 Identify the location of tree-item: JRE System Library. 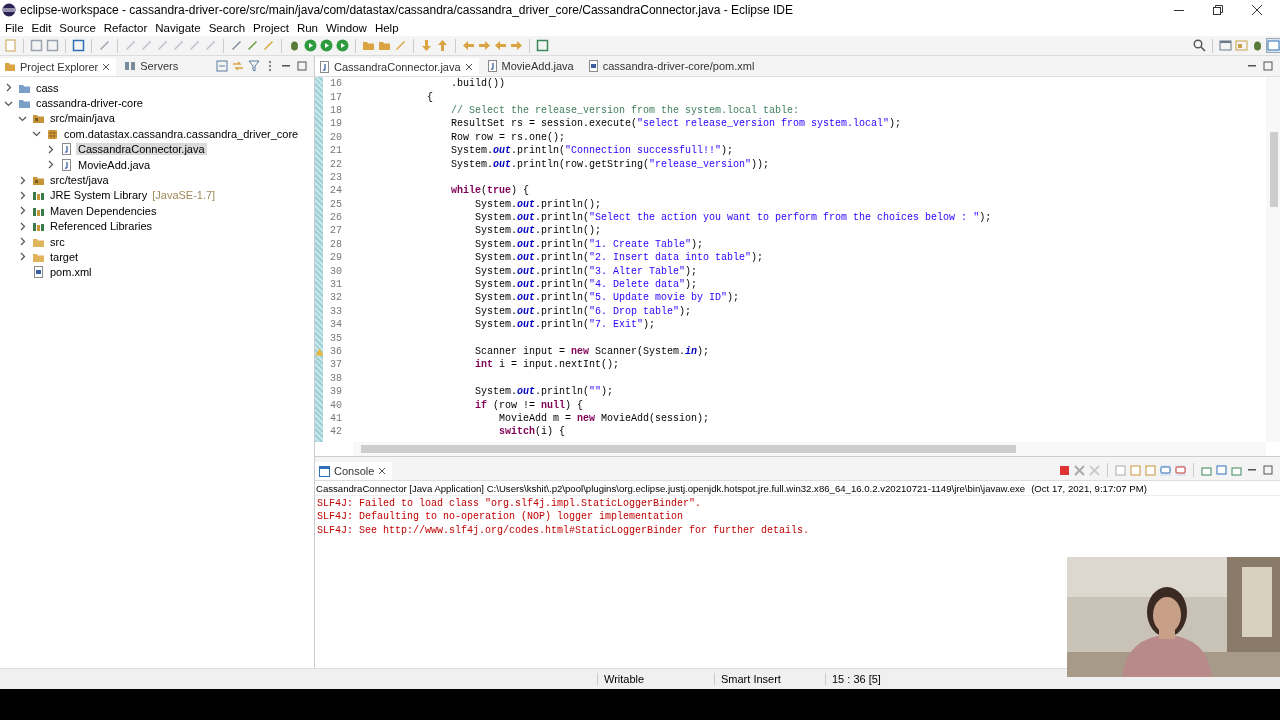
(99, 195).